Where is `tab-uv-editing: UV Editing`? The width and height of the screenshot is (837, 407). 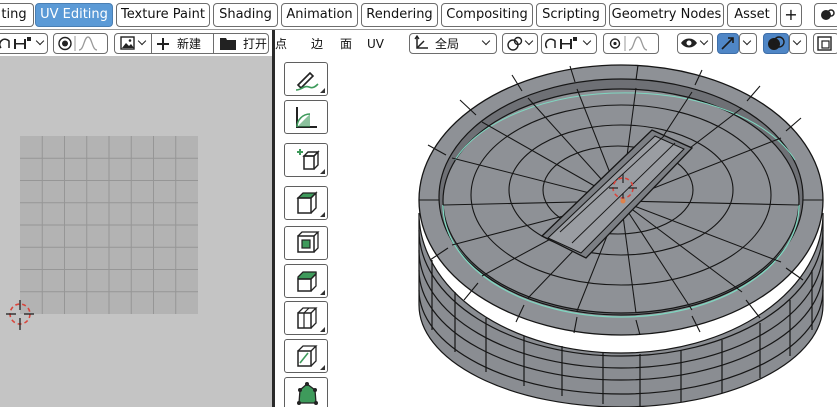
tab-uv-editing: UV Editing is located at coordinates (74, 15).